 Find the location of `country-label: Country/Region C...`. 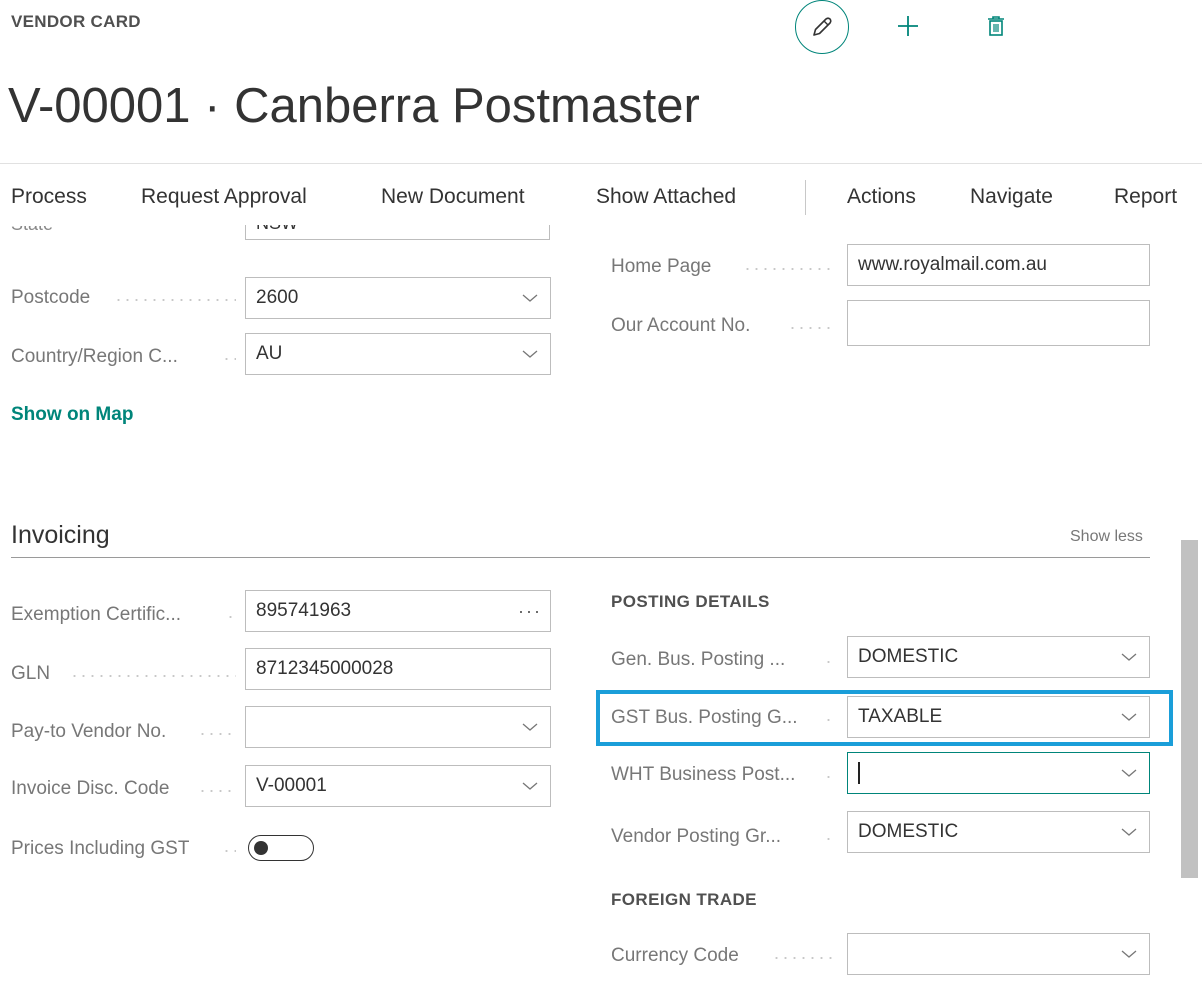

country-label: Country/Region C... is located at coordinates (94, 356).